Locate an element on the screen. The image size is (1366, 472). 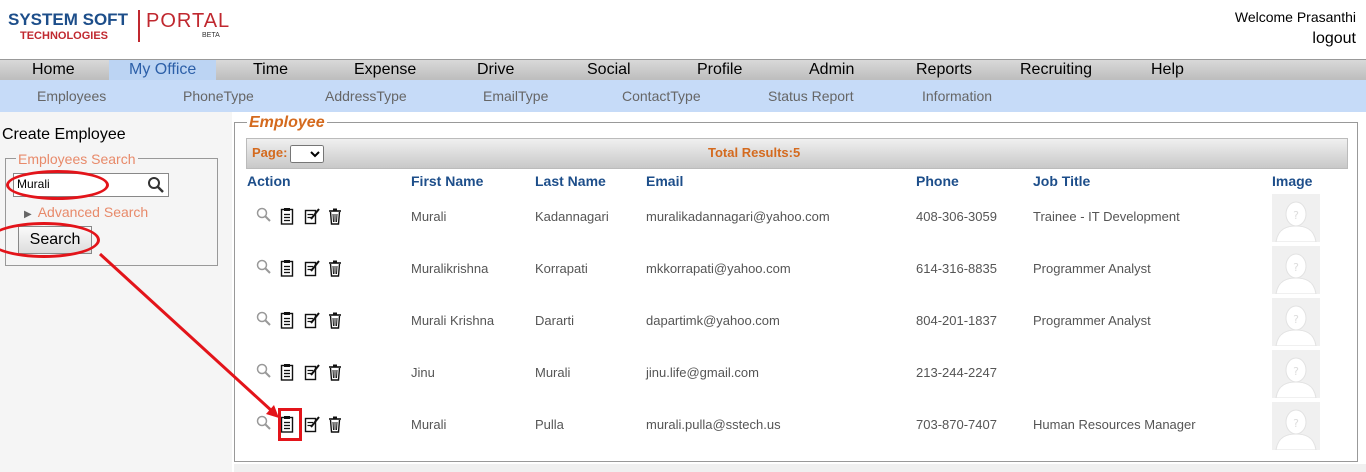
nav-admin: Admin is located at coordinates (831, 70).